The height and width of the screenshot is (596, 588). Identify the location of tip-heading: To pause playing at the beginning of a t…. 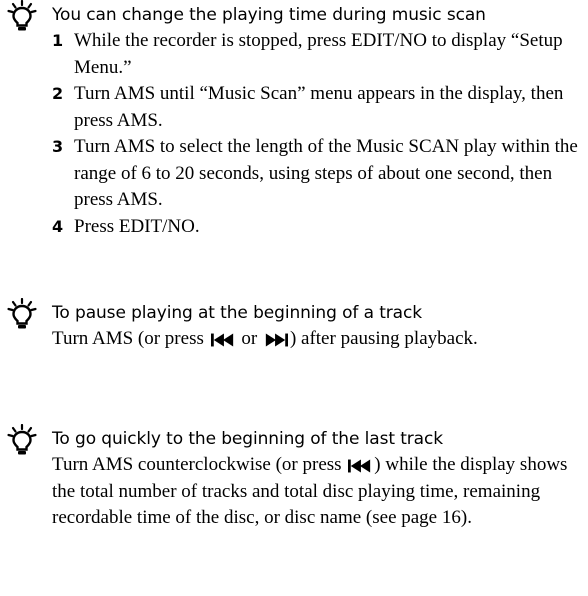
(237, 313).